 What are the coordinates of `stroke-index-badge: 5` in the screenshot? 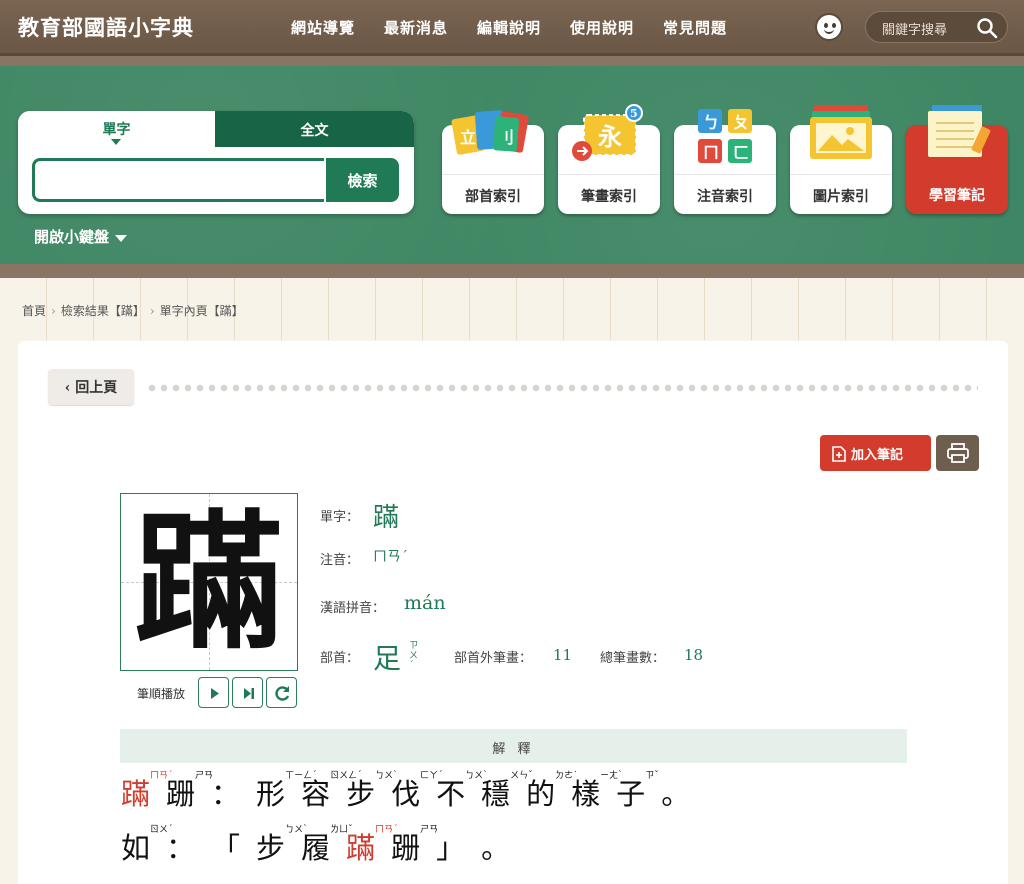 It's located at (634, 113).